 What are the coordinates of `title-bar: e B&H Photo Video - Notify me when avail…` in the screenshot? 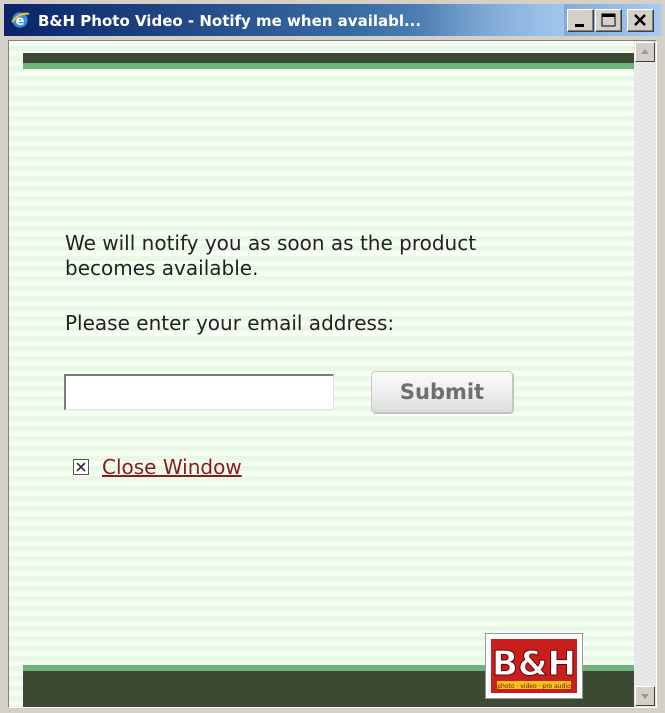 It's located at (332, 20).